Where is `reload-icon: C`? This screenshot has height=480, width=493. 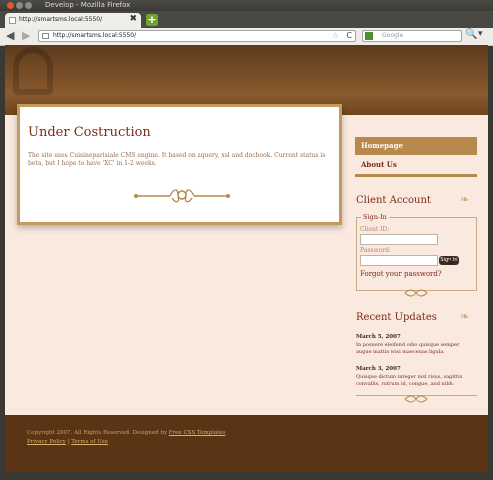 reload-icon: C is located at coordinates (349, 35).